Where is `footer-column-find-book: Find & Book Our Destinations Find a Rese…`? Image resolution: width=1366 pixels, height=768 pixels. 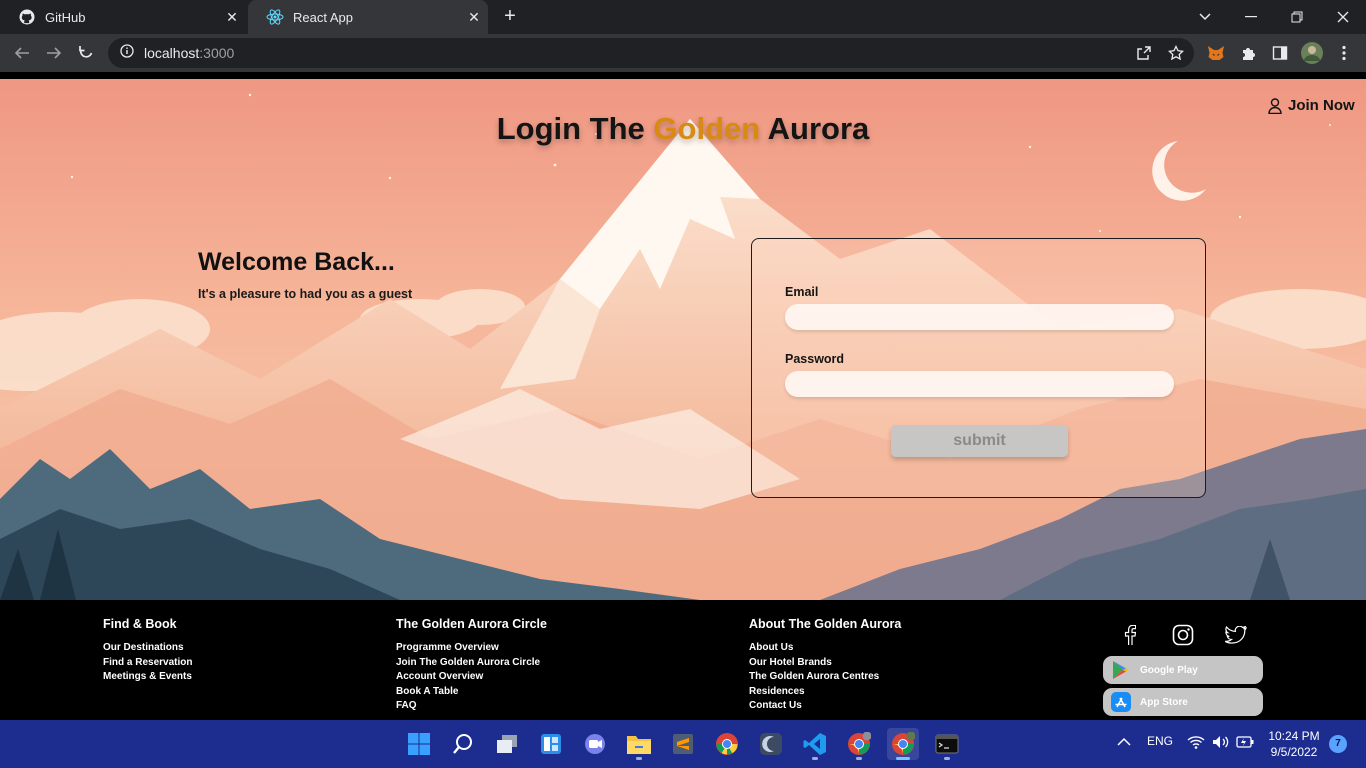 footer-column-find-book: Find & Book Our Destinations Find a Rese… is located at coordinates (147, 651).